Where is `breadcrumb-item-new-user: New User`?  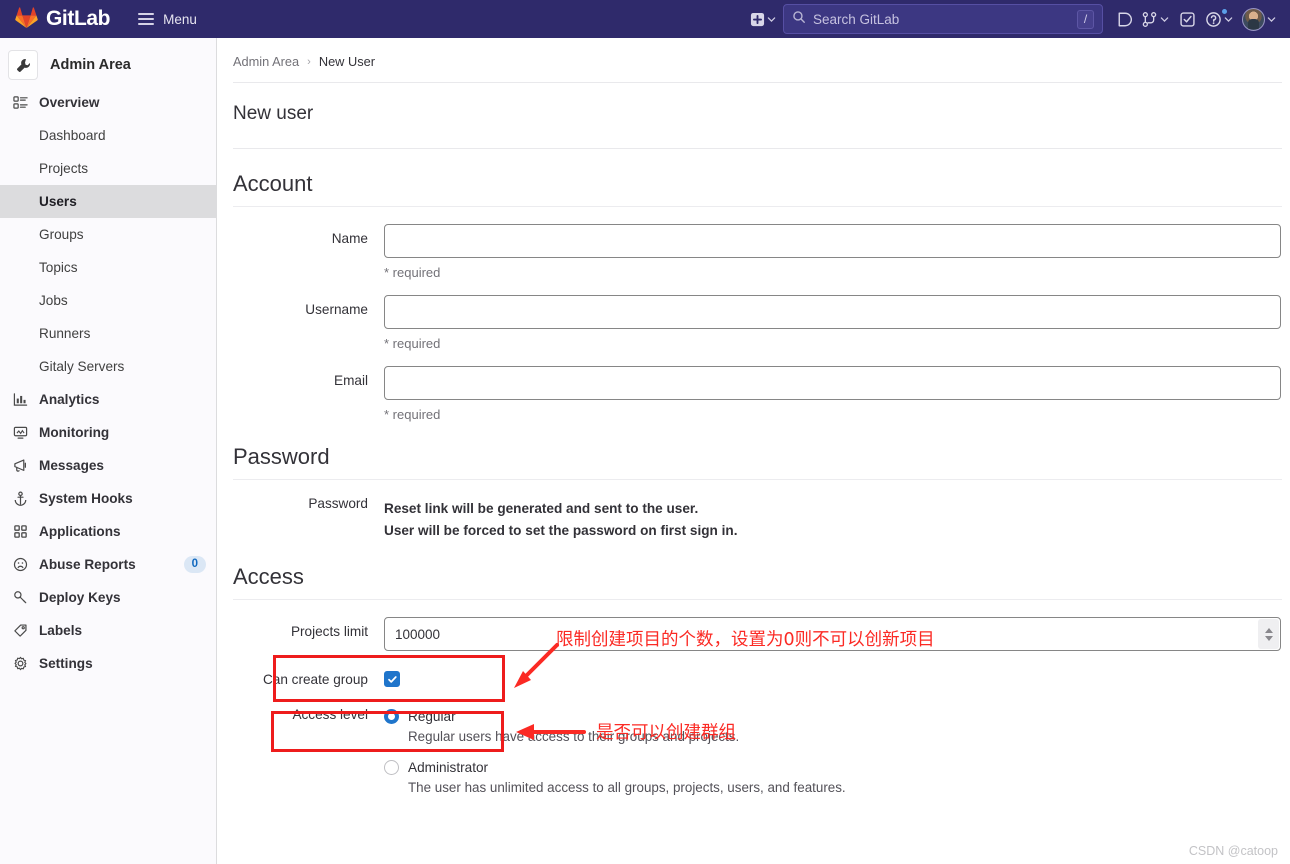 breadcrumb-item-new-user: New User is located at coordinates (347, 61).